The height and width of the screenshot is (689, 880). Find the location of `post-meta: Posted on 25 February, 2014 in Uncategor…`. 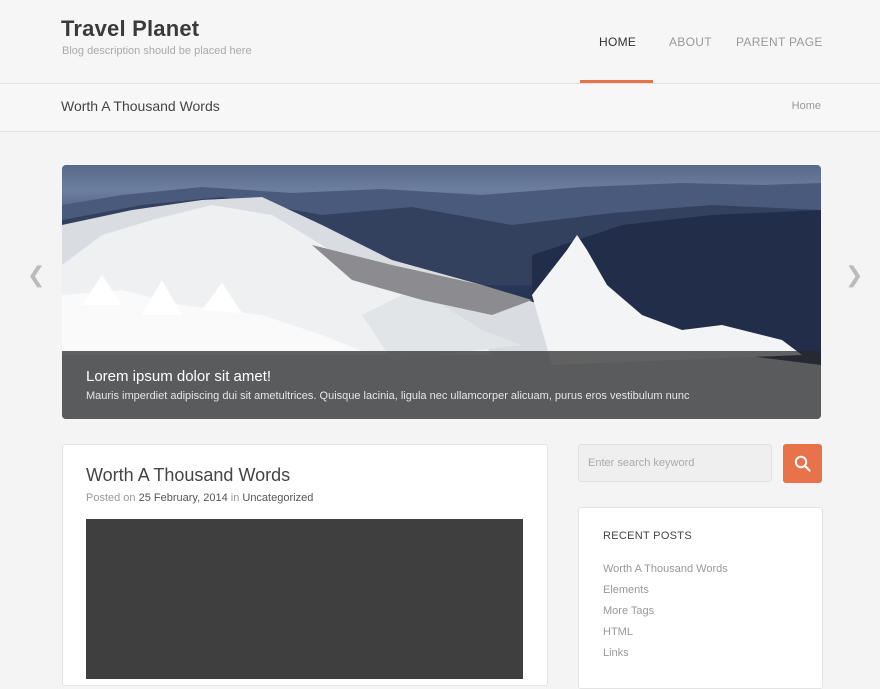

post-meta: Posted on 25 February, 2014 in Uncategor… is located at coordinates (199, 498).